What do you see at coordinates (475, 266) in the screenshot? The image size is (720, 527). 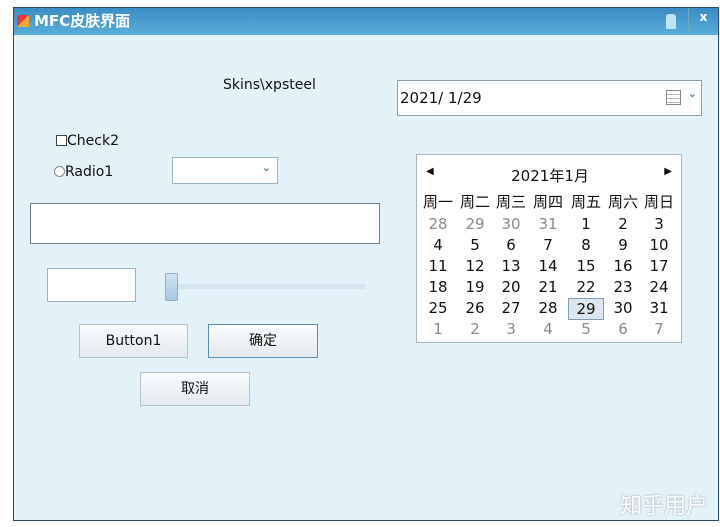 I see `calendar-day: 12` at bounding box center [475, 266].